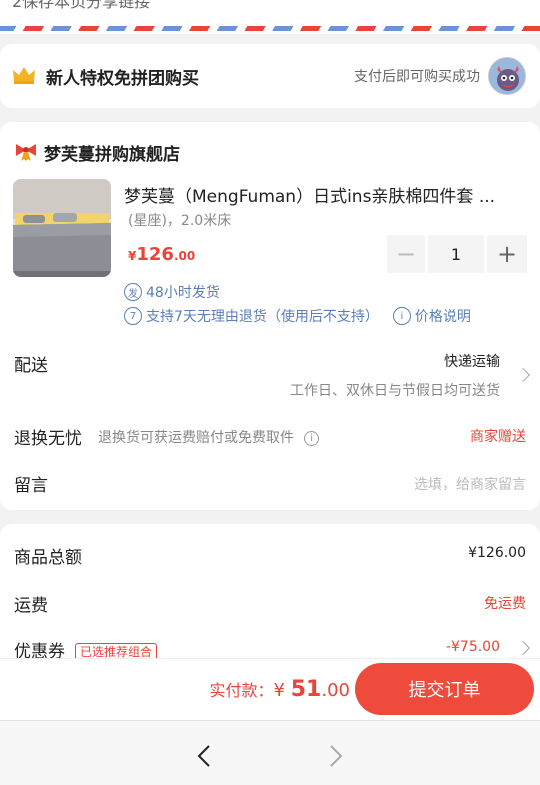 Image resolution: width=540 pixels, height=785 pixels. I want to click on shop-name: 梦芙蔓拼购旗舰店, so click(112, 152).